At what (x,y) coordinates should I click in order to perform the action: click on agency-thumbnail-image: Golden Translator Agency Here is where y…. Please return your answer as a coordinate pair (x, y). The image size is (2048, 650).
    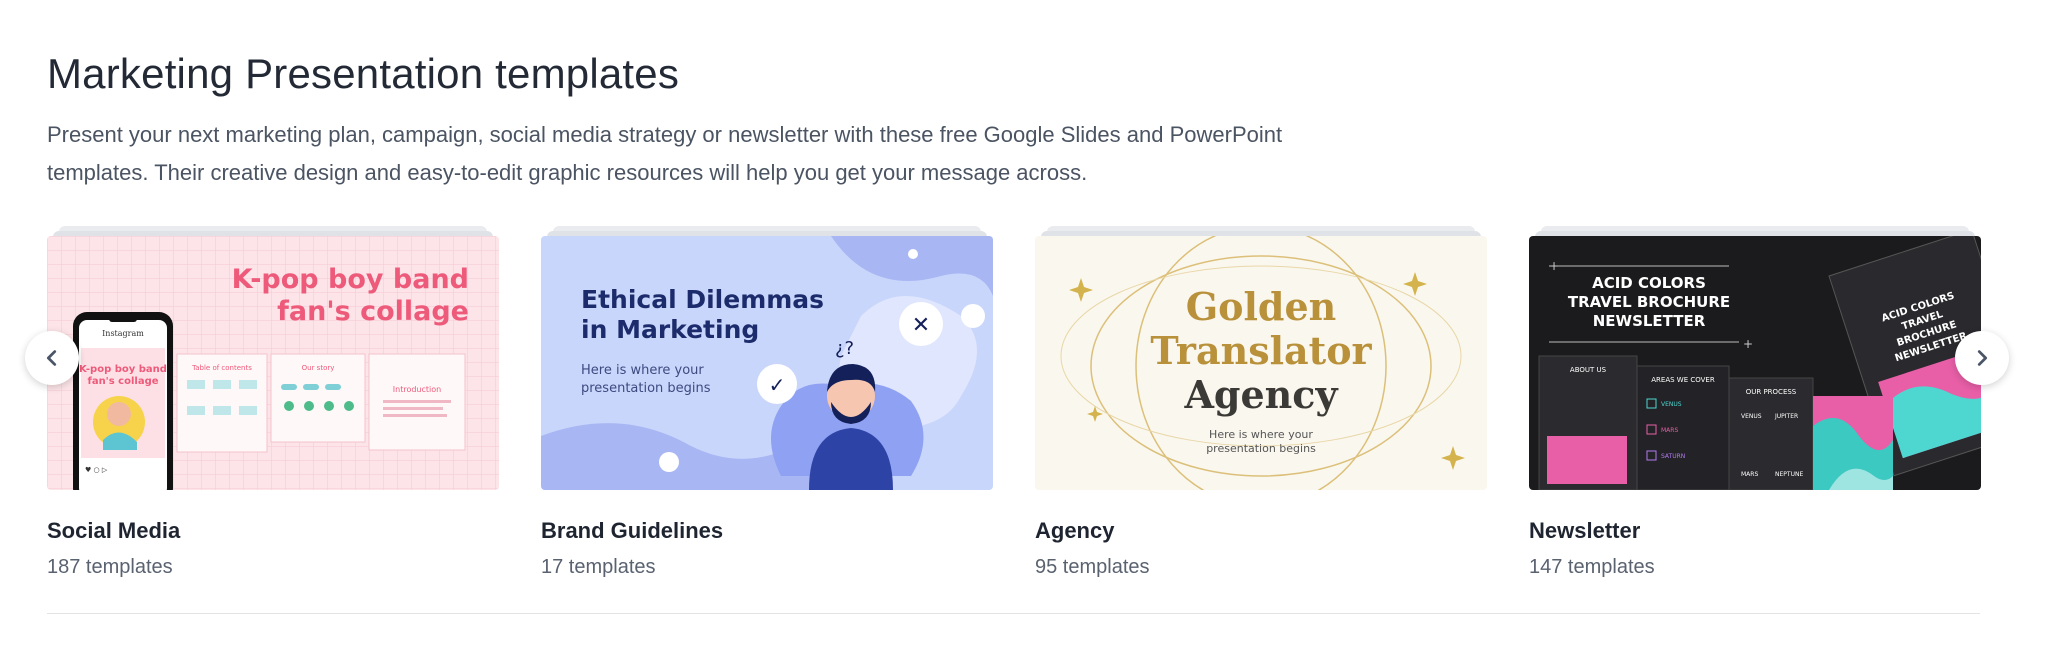
    Looking at the image, I should click on (1261, 363).